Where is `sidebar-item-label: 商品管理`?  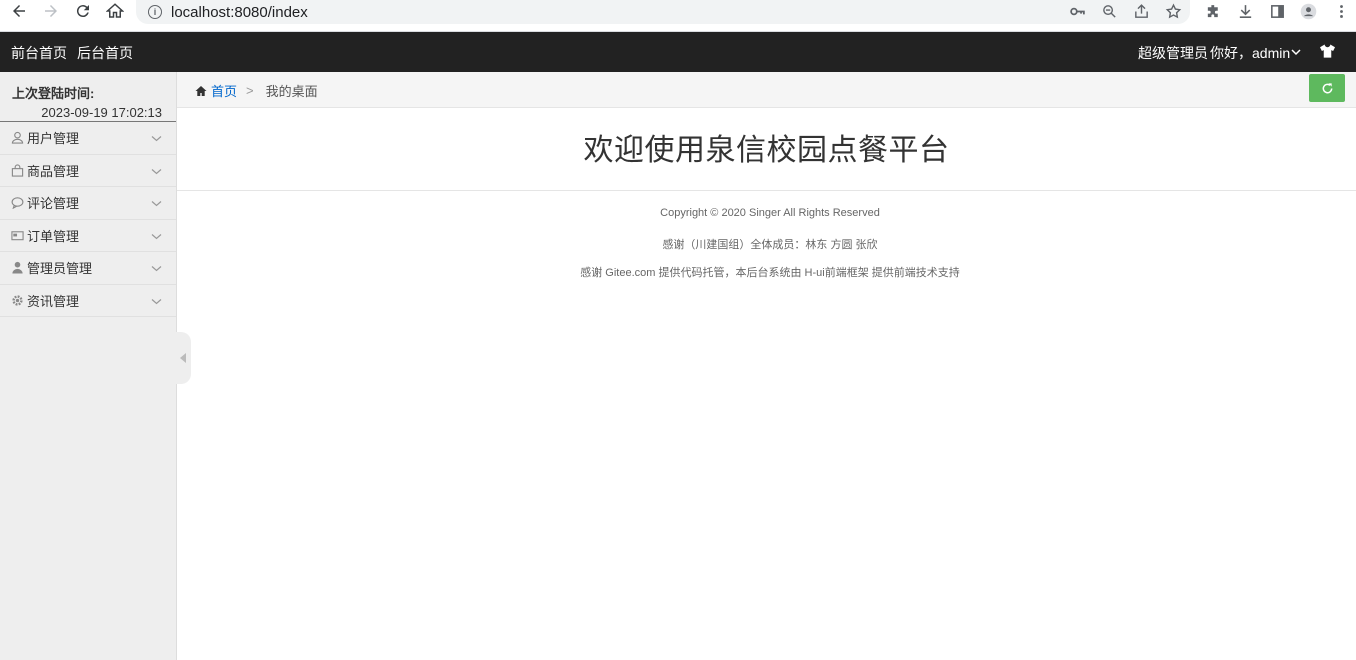
sidebar-item-label: 商品管理 is located at coordinates (53, 171).